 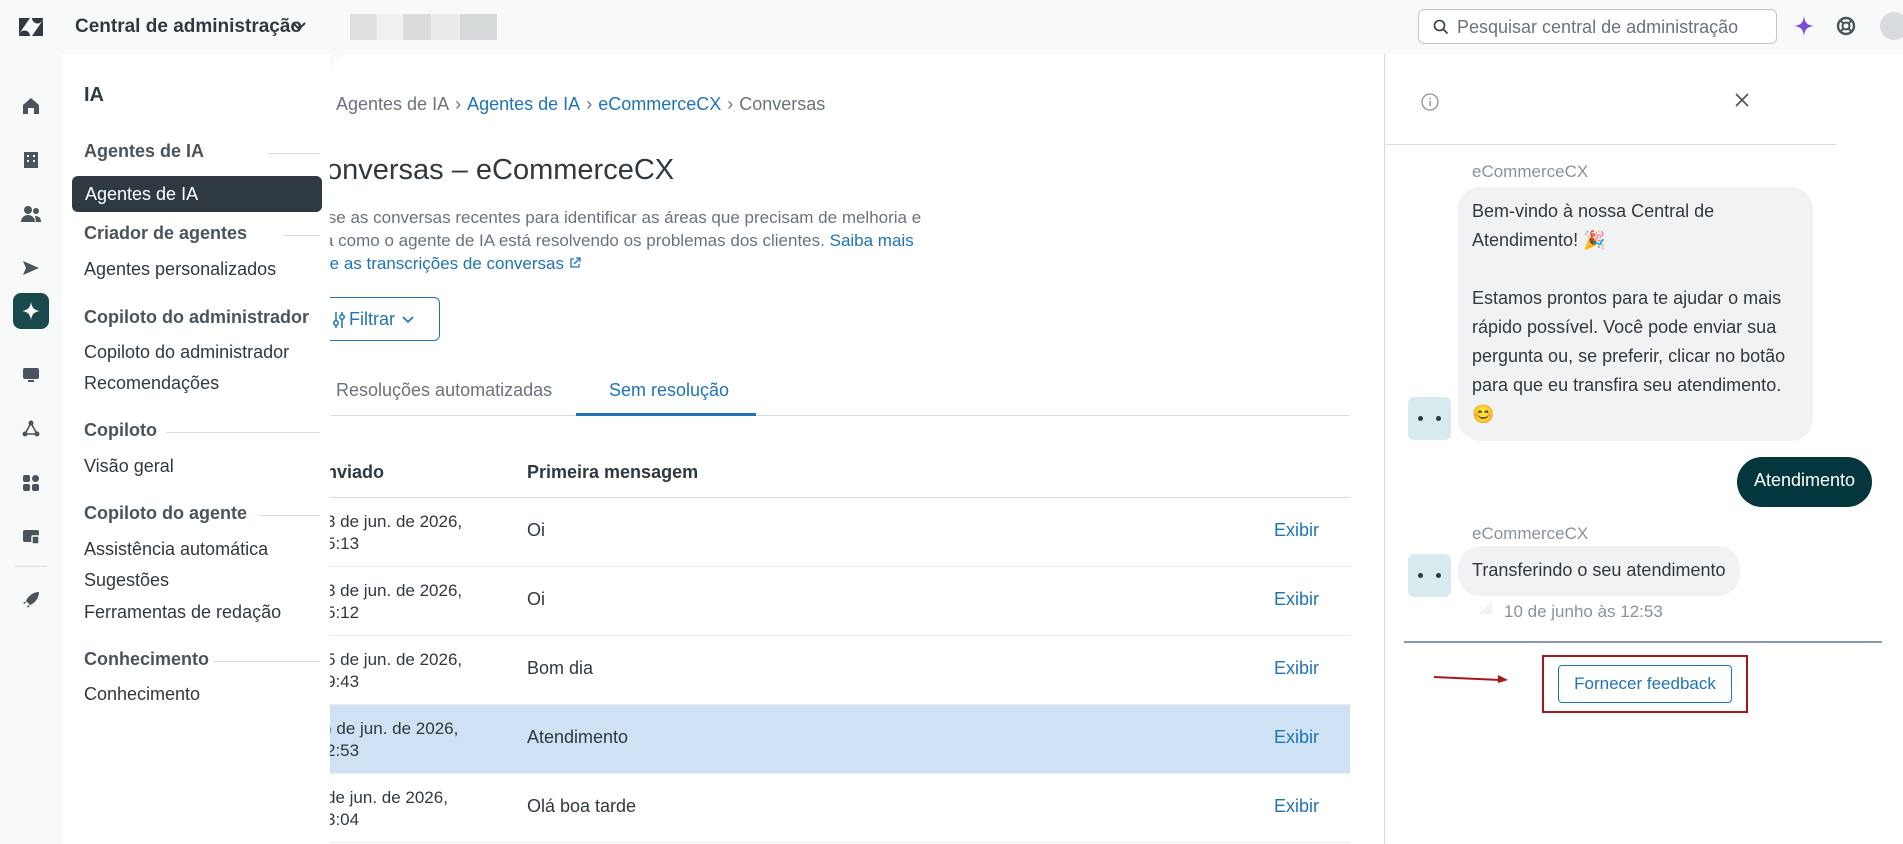 I want to click on nav-item-recommendations: Recomendações, so click(x=151, y=383).